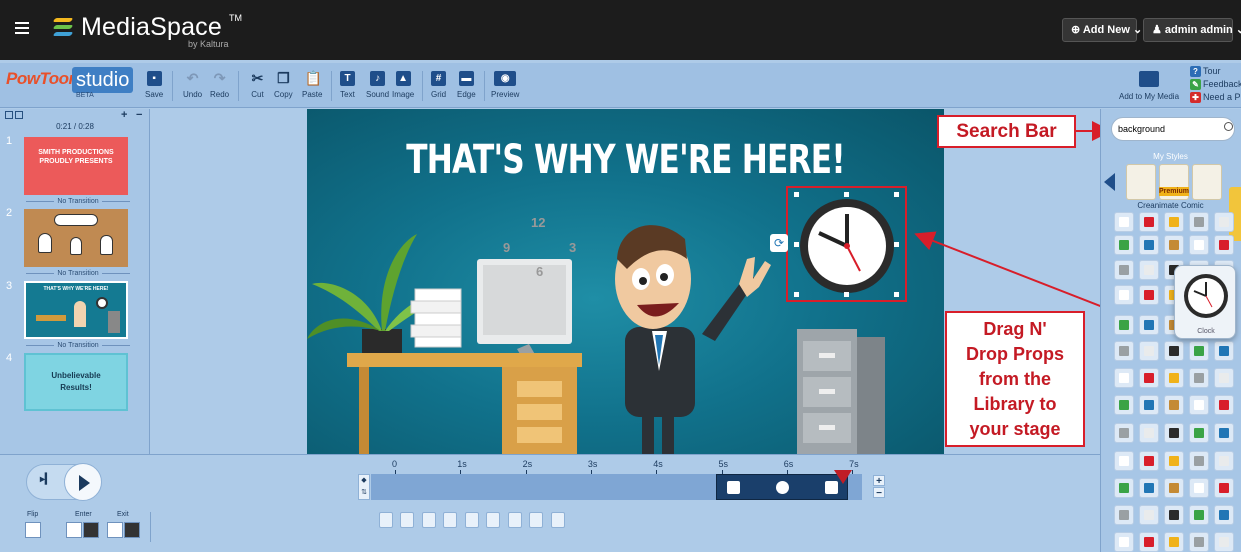 Image resolution: width=1241 pixels, height=552 pixels. I want to click on help-link: ✚ Need a Pr, so click(1215, 97).